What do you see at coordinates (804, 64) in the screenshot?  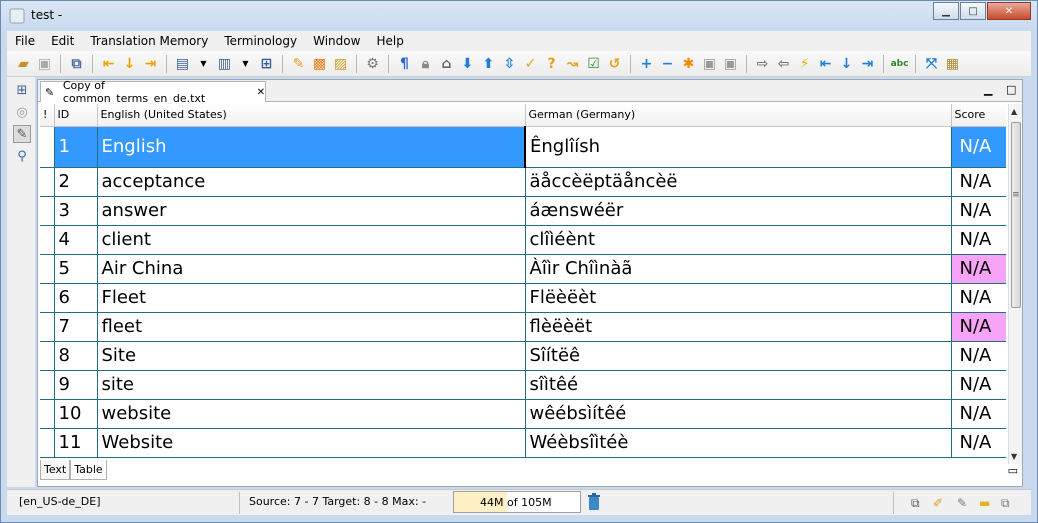 I see `lightning-icon: ⚡` at bounding box center [804, 64].